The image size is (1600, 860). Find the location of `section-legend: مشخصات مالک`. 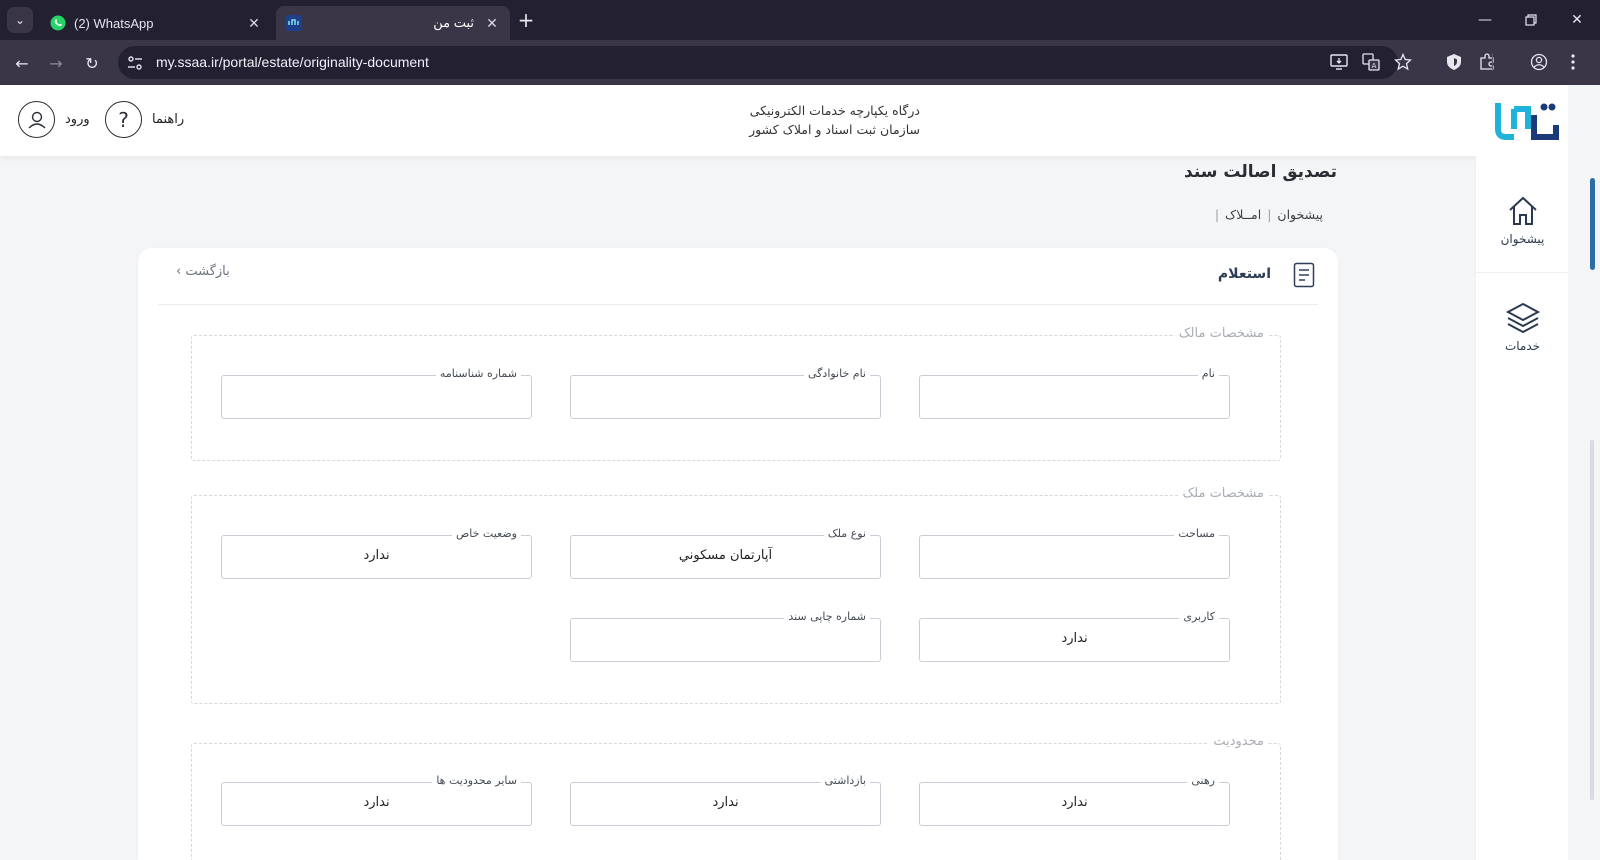

section-legend: مشخصات مالک is located at coordinates (1221, 333).